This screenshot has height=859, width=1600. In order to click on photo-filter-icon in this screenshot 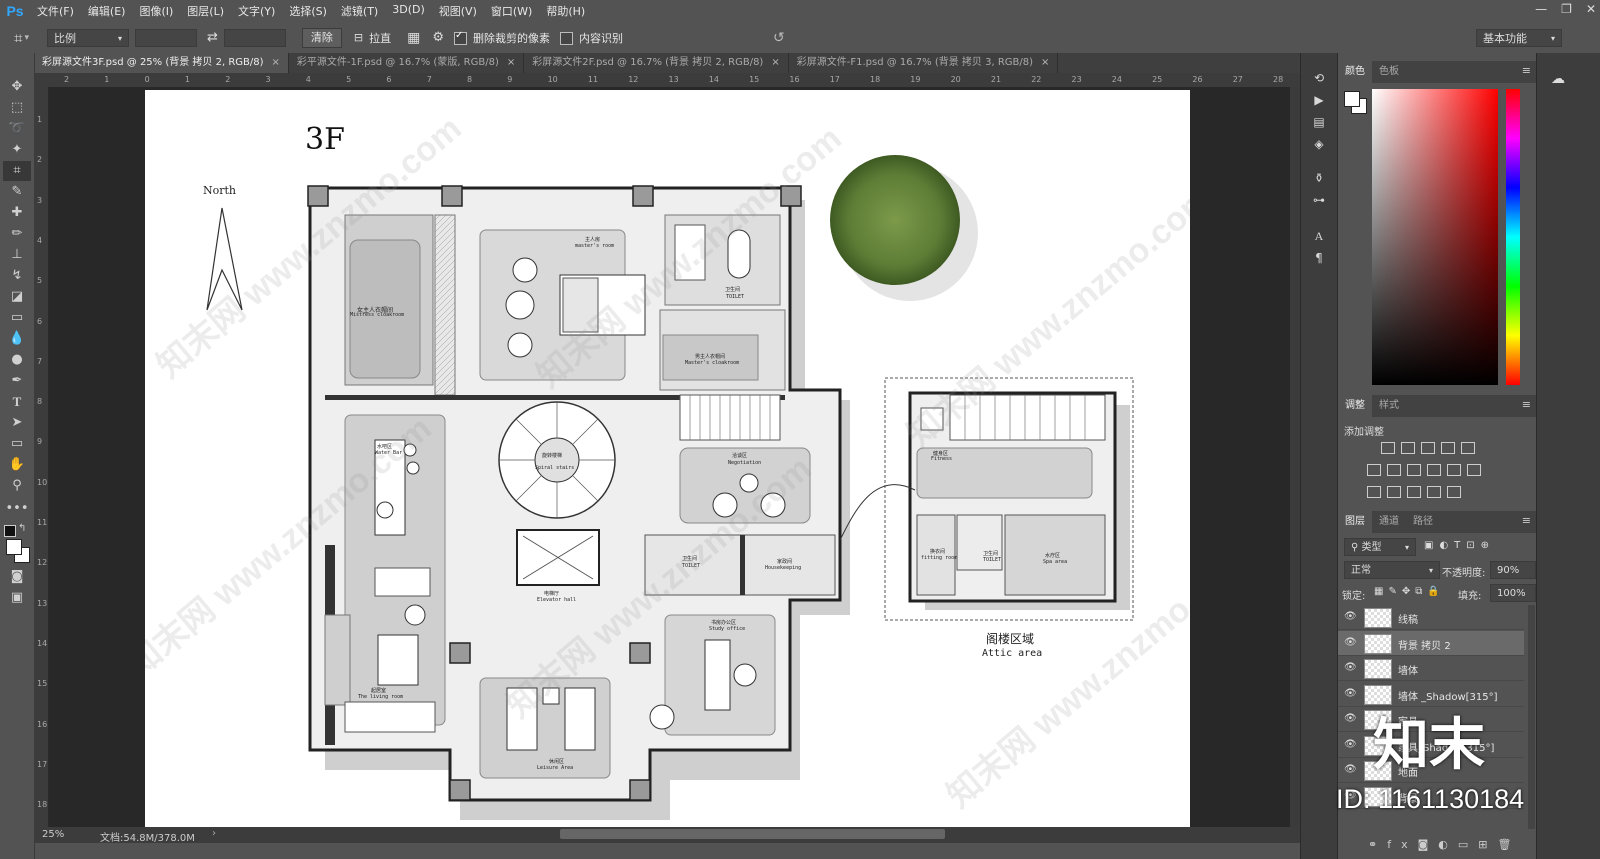, I will do `click(1434, 470)`.